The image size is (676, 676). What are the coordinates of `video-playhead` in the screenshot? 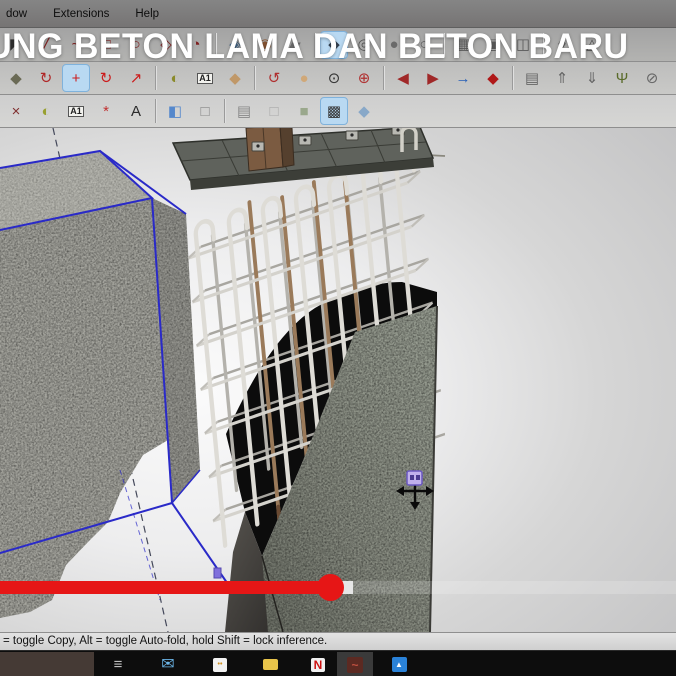 It's located at (330, 587).